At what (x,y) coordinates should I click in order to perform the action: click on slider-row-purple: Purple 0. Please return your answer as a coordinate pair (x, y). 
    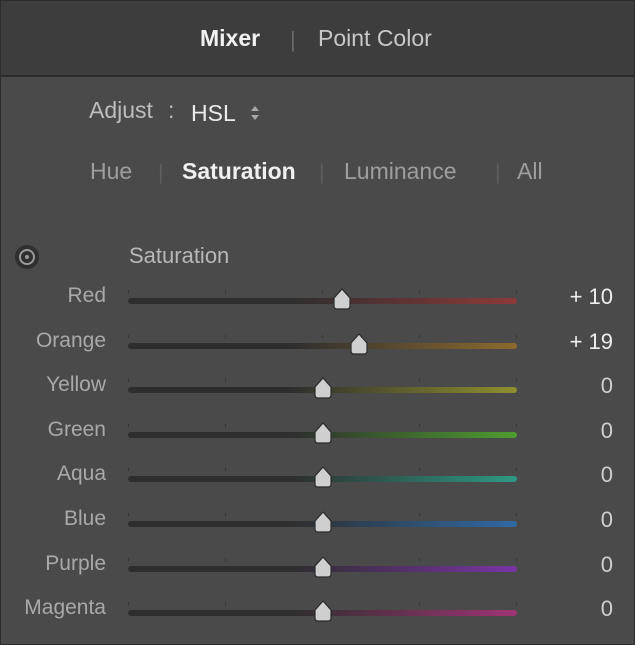
    Looking at the image, I should click on (317, 569).